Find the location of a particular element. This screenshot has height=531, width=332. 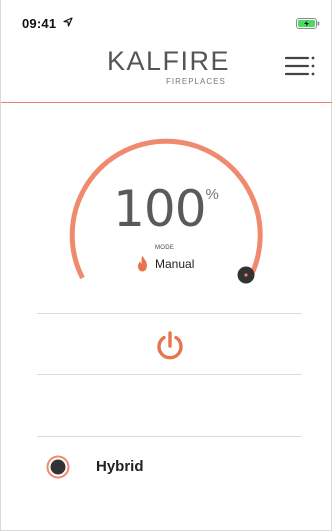

hybrid-option: Hybrid is located at coordinates (141, 467).